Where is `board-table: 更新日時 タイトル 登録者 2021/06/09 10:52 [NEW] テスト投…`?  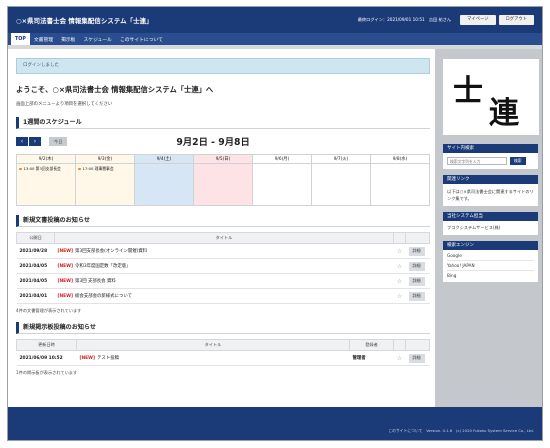
board-table: 更新日時 タイトル 登録者 2021/06/09 10:52 [NEW] テスト投… is located at coordinates (223, 352).